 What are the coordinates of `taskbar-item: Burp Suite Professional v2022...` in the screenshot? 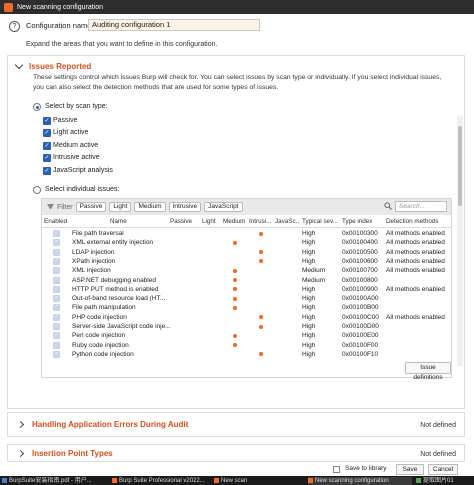 It's located at (161, 481).